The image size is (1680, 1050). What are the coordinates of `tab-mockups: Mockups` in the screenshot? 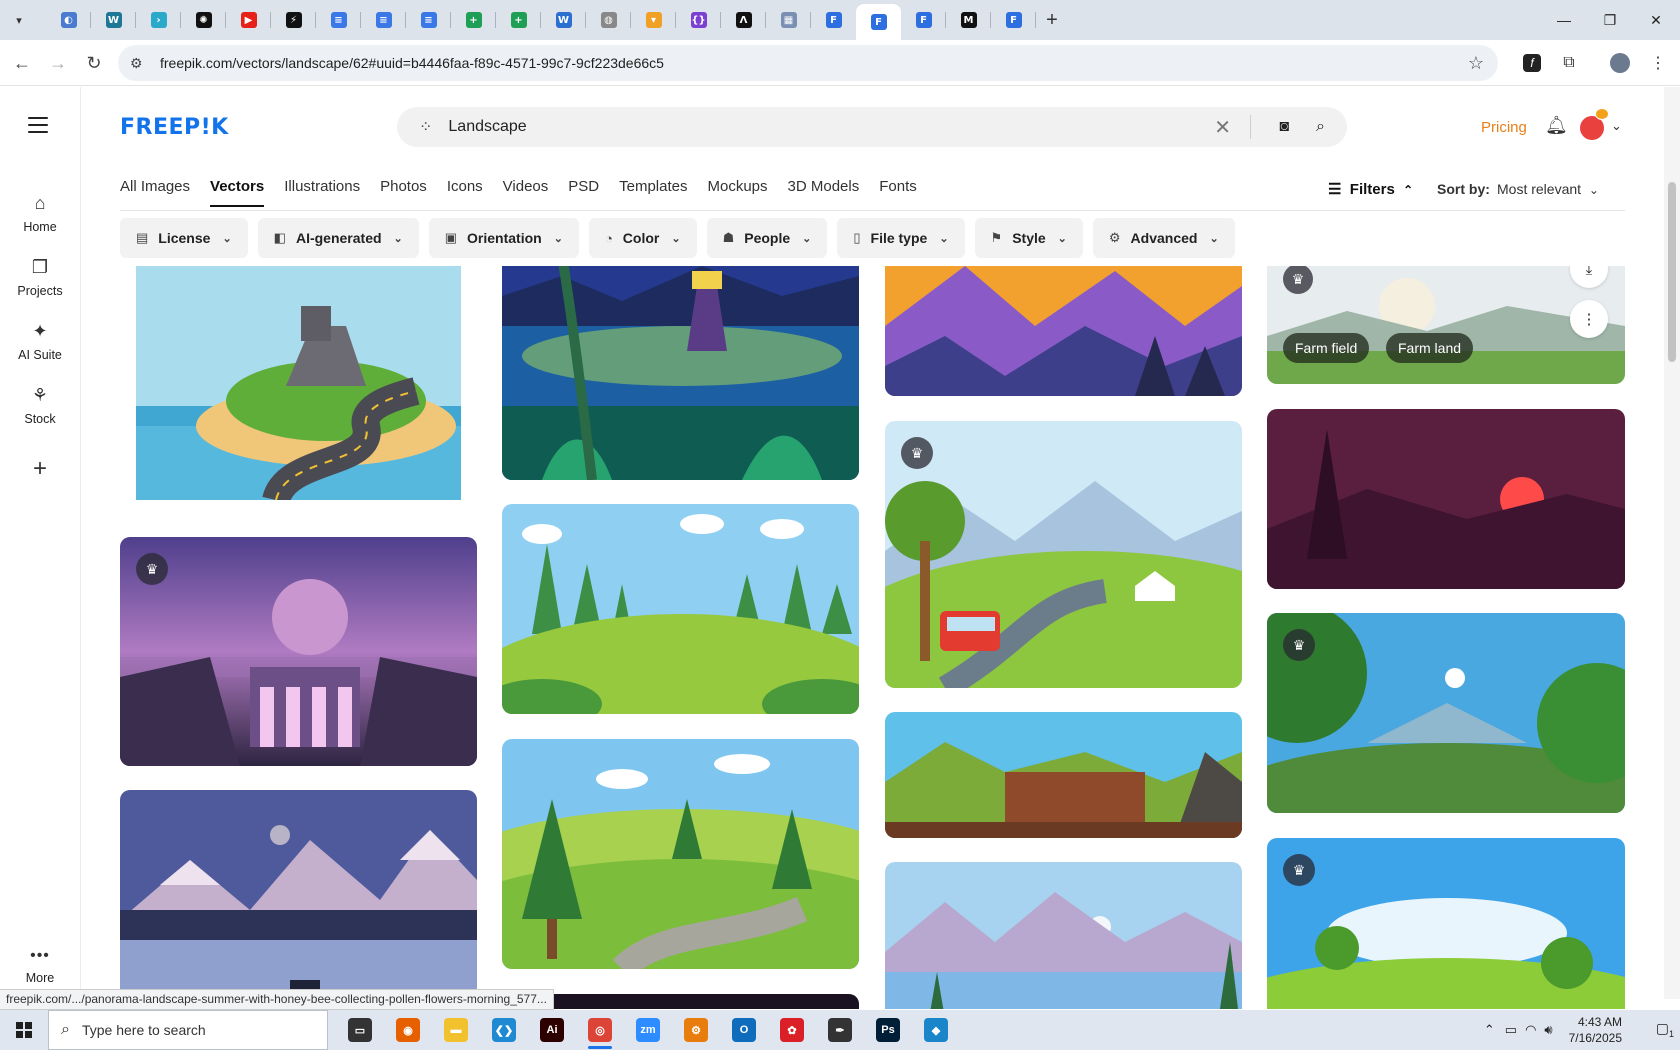 It's located at (737, 192).